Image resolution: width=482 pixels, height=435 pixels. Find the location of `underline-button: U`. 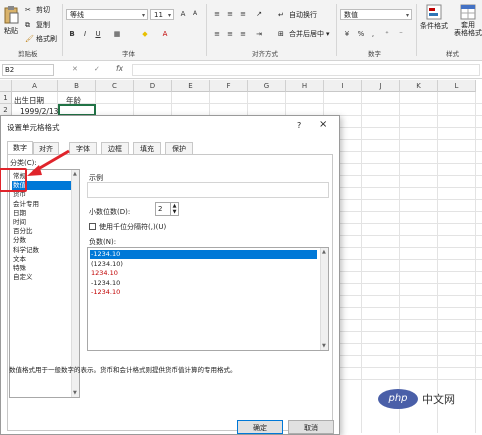

underline-button: U is located at coordinates (98, 34).